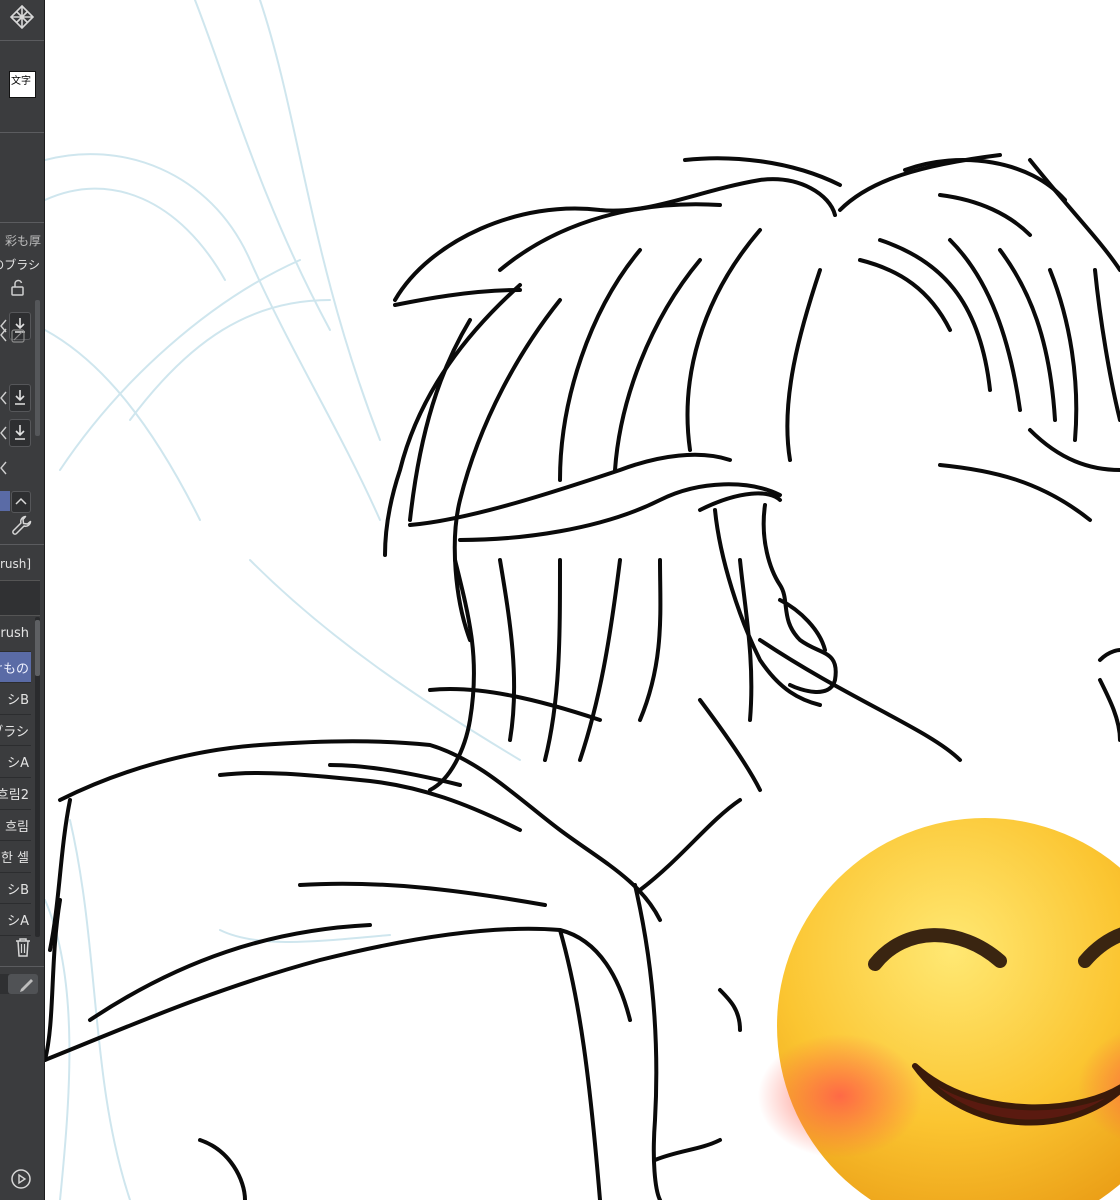 This screenshot has width=1120, height=1200. Describe the element at coordinates (939, 1009) in the screenshot. I see `smiling-emoji-sticker` at that location.